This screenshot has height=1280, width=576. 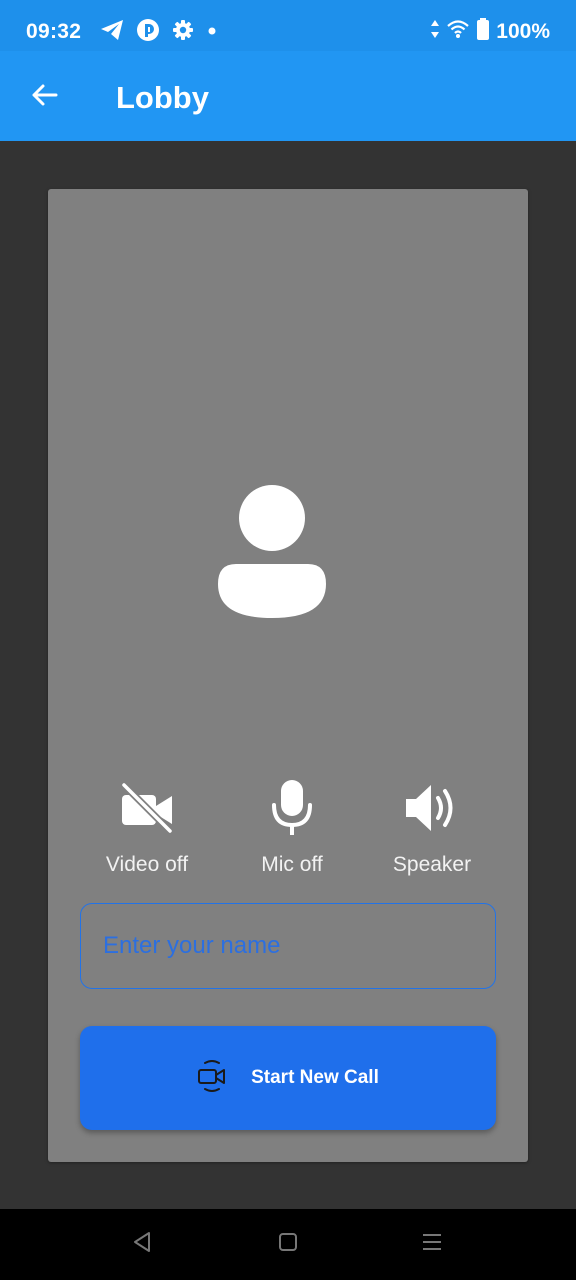 I want to click on back-button, so click(x=44, y=97).